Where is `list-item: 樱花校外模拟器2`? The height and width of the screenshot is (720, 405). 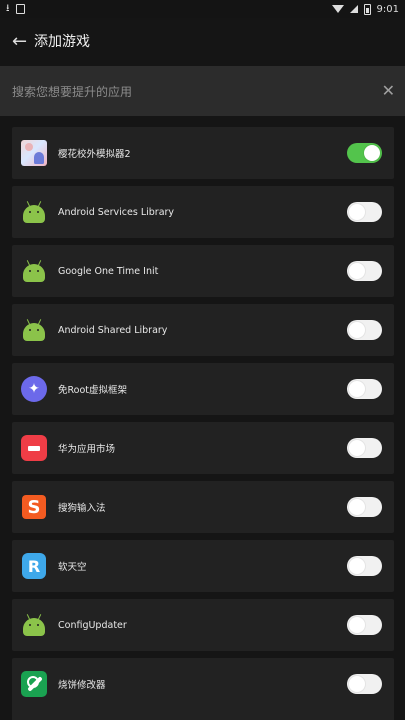 list-item: 樱花校外模拟器2 is located at coordinates (203, 153).